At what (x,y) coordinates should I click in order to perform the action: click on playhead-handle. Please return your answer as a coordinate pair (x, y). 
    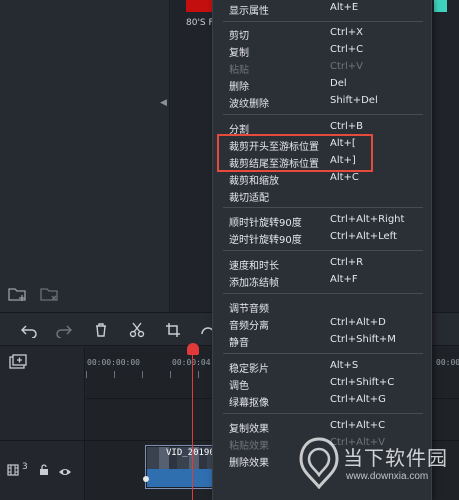
    Looking at the image, I should click on (193, 349).